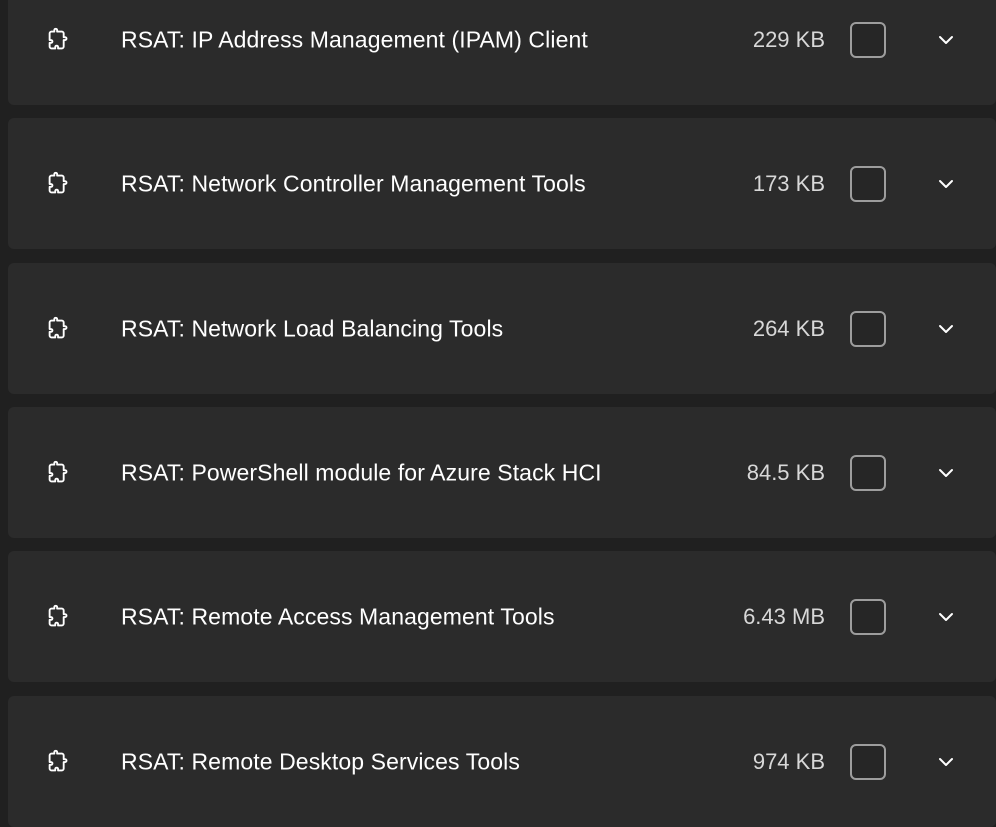 The image size is (996, 827). Describe the element at coordinates (788, 761) in the screenshot. I see `feature-size: 974 KB` at that location.